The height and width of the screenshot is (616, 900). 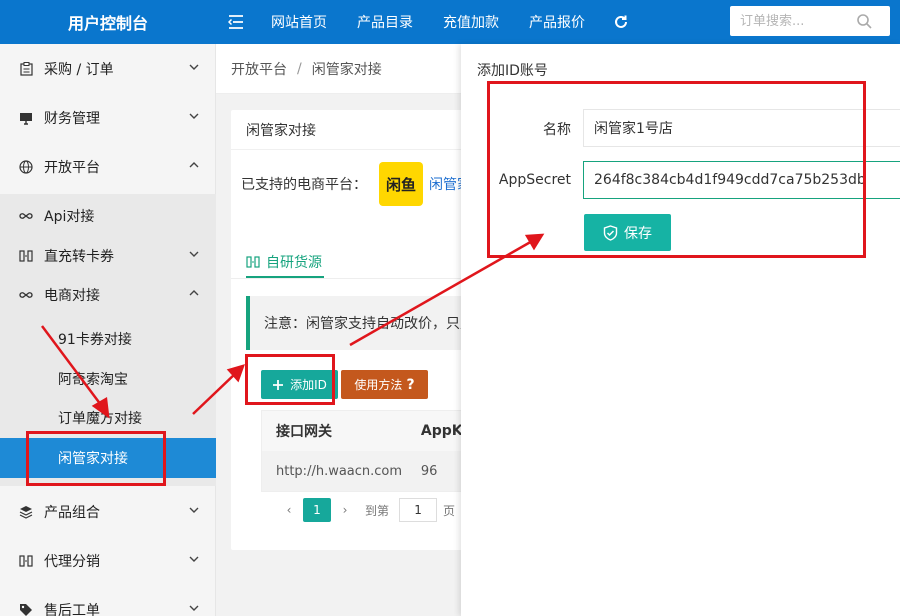 I want to click on sidebar-item-open-platform: 开放平台, so click(x=108, y=167).